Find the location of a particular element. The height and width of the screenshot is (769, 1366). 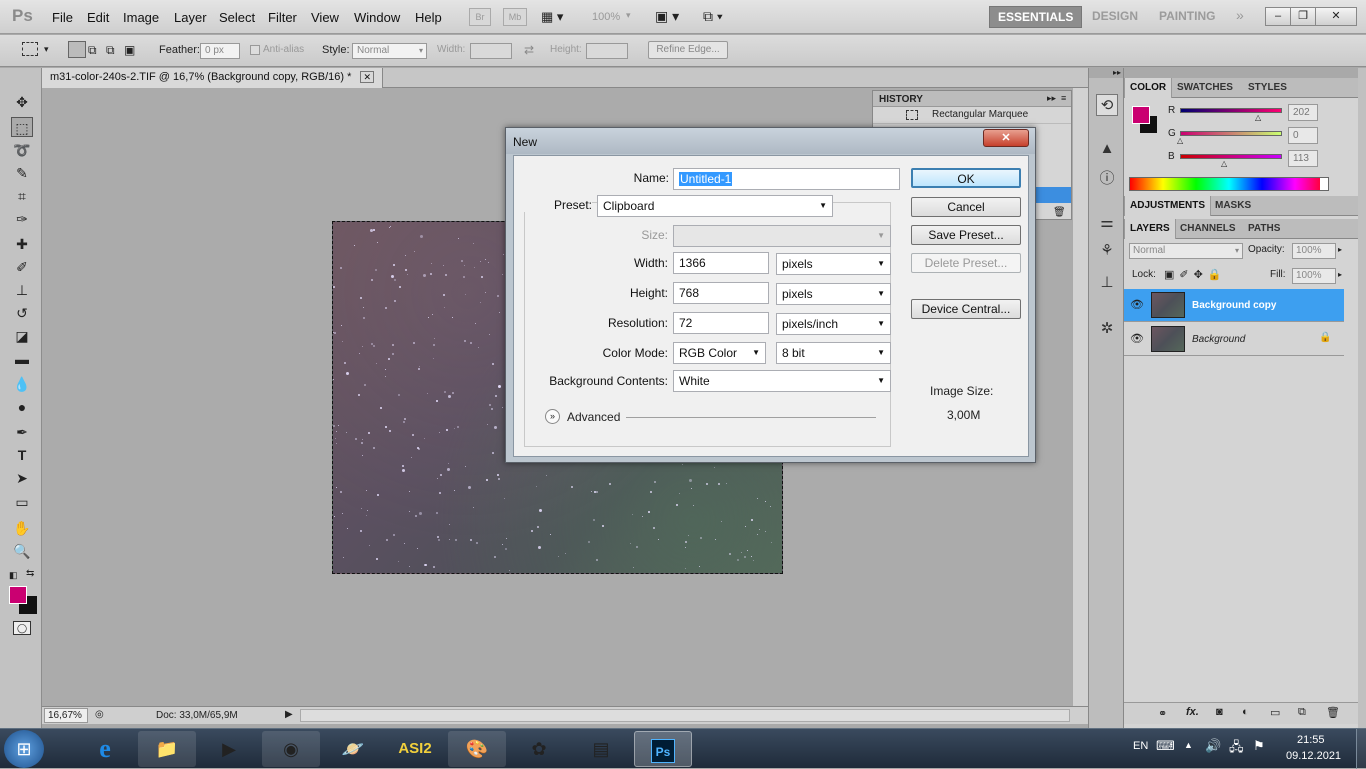

default-colors-icon: ◧ is located at coordinates (13, 575).